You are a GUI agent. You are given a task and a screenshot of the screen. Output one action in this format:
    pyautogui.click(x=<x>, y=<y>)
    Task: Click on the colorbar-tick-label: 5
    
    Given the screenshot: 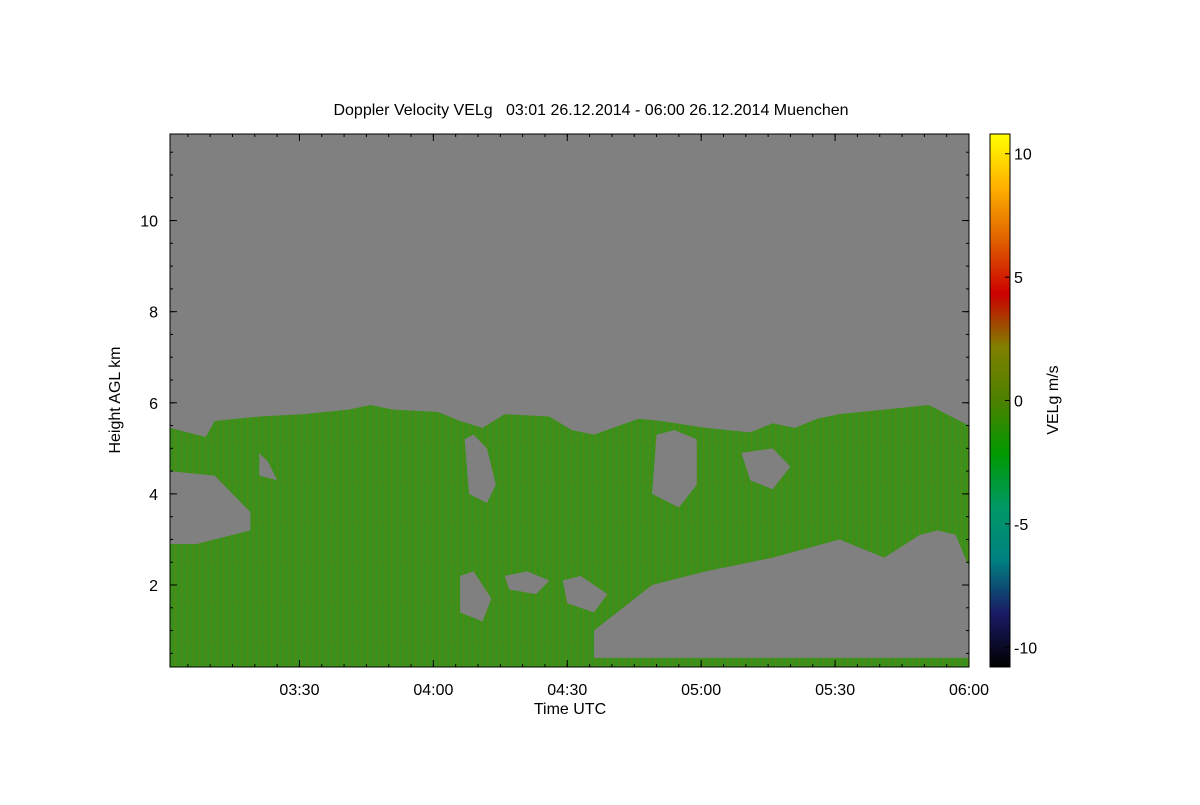 What is the action you would take?
    pyautogui.click(x=1018, y=278)
    